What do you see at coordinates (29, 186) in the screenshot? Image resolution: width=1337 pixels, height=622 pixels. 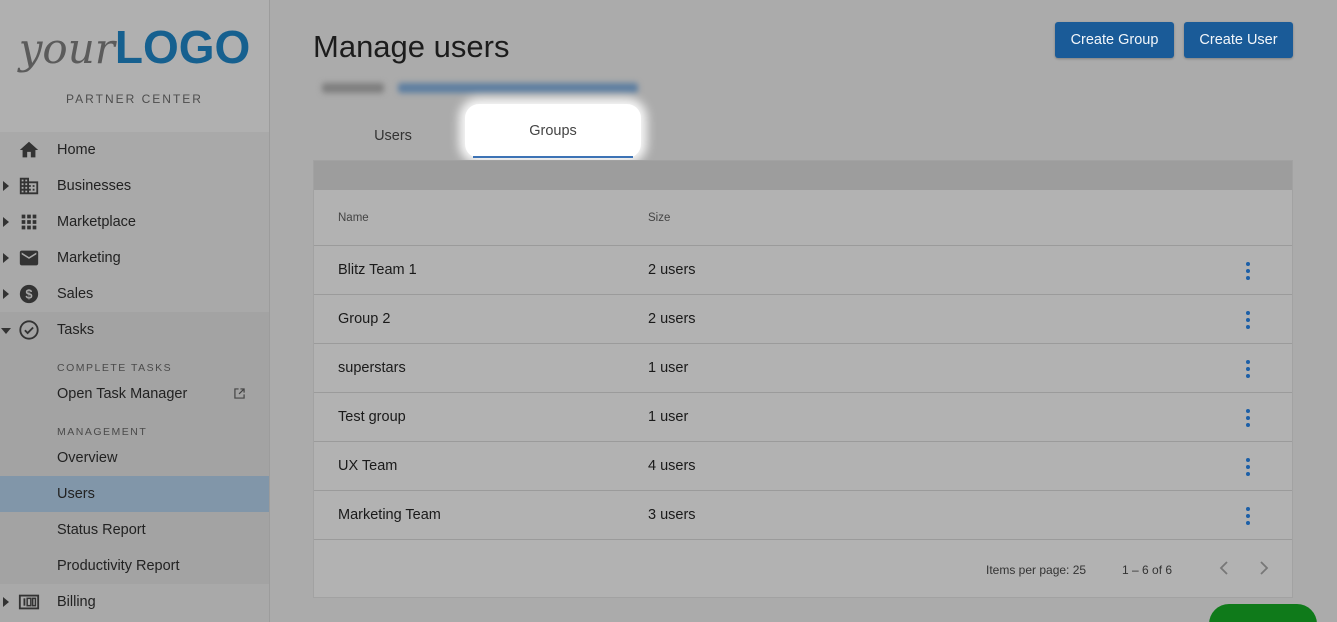 I see `building-icon` at bounding box center [29, 186].